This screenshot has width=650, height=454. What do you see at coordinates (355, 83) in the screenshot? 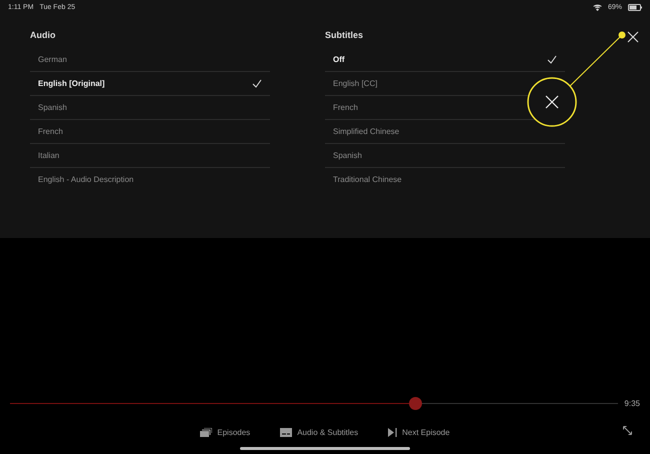
I see `option-label: English [CC]` at bounding box center [355, 83].